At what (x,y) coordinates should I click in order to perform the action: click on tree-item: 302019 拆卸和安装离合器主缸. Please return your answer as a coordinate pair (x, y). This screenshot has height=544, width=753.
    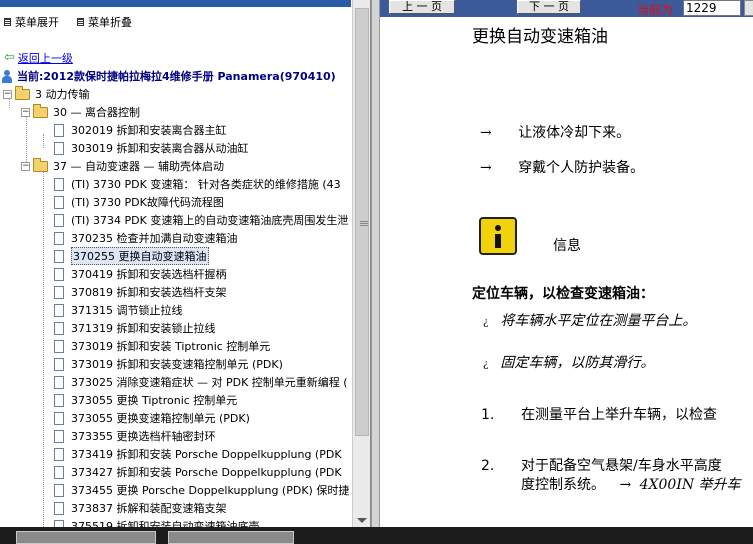
    Looking at the image, I should click on (140, 130).